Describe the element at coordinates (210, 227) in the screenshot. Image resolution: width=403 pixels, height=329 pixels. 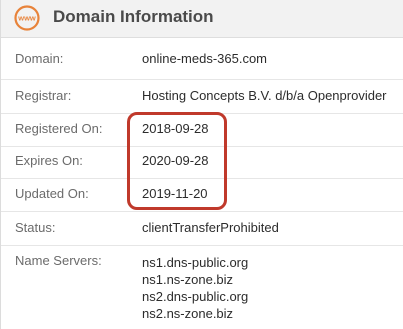
I see `row-value: clientTransferProhibited` at that location.